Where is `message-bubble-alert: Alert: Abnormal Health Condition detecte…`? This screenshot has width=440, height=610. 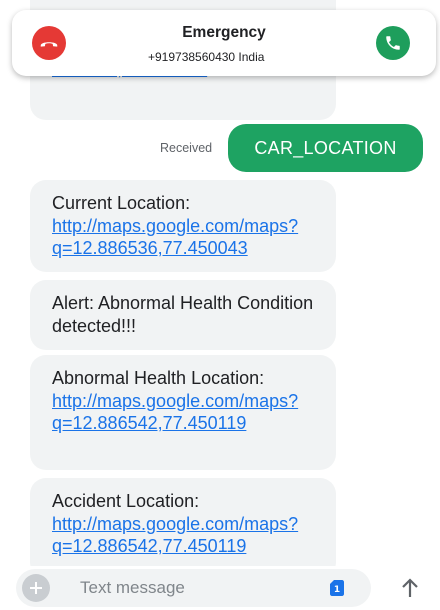 message-bubble-alert: Alert: Abnormal Health Condition detecte… is located at coordinates (183, 315).